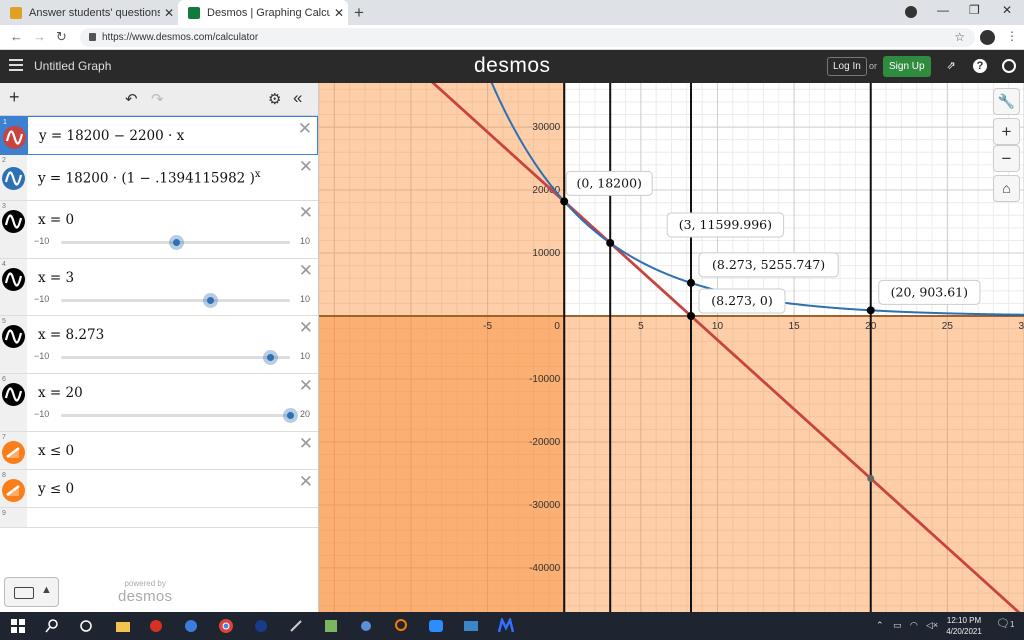 Image resolution: width=1024 pixels, height=640 pixels. What do you see at coordinates (16, 36) in the screenshot?
I see `back-arrow-icon: ←` at bounding box center [16, 36].